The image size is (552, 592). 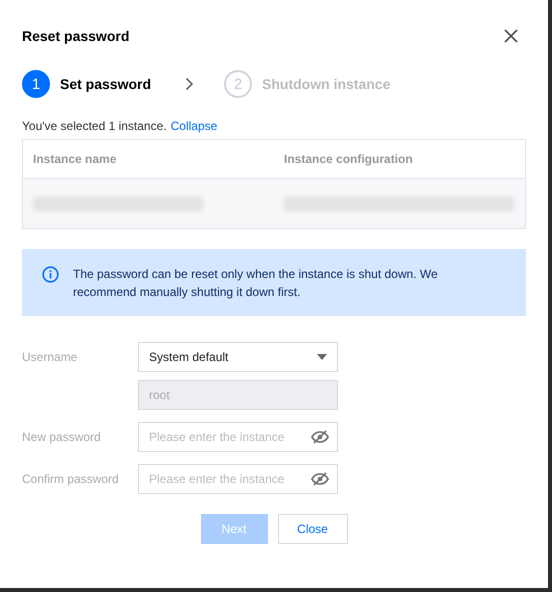 What do you see at coordinates (76, 36) in the screenshot?
I see `dialog-title: Reset password` at bounding box center [76, 36].